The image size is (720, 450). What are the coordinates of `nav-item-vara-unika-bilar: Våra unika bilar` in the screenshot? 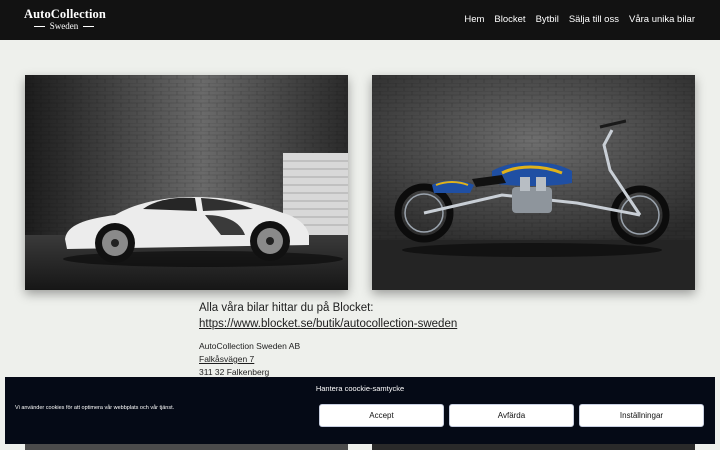 It's located at (662, 19).